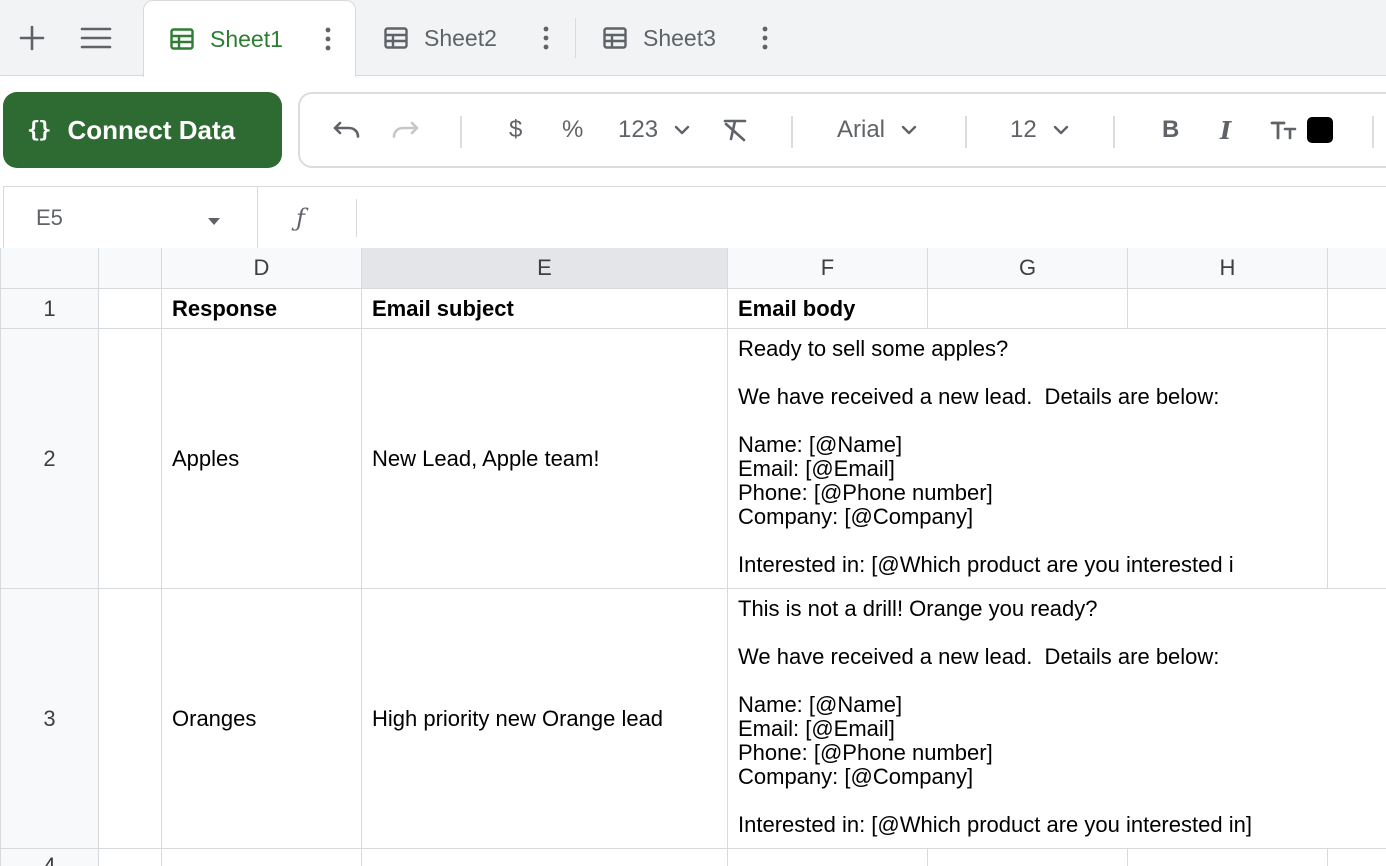 The height and width of the screenshot is (866, 1386). What do you see at coordinates (460, 37) in the screenshot?
I see `tab-label: Sheet2` at bounding box center [460, 37].